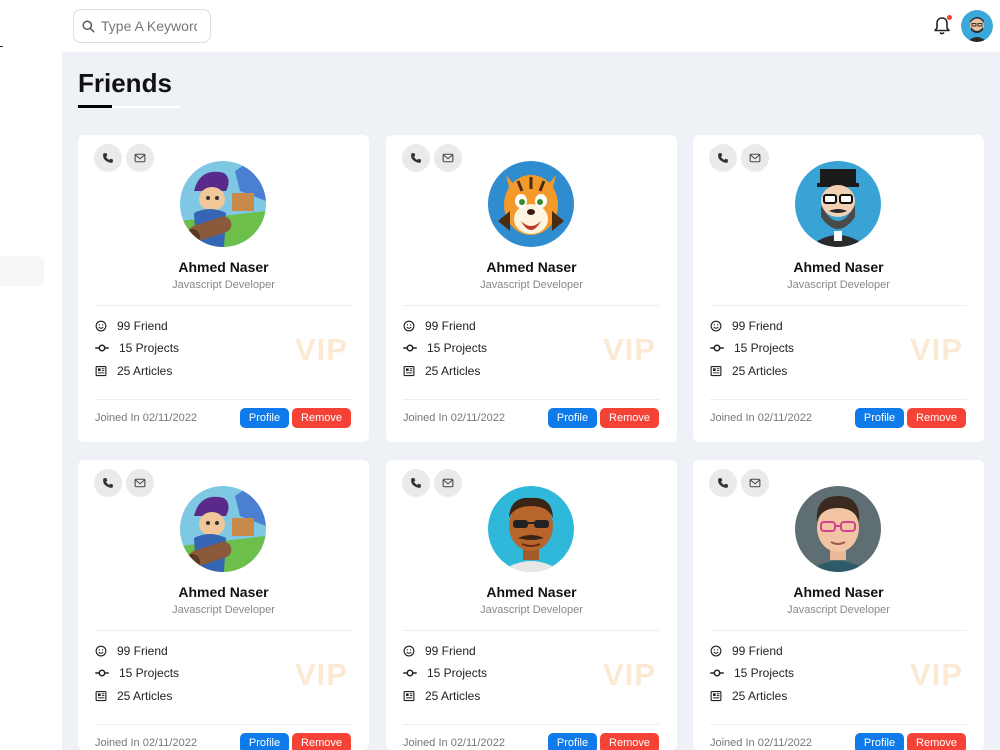 The width and height of the screenshot is (1000, 750). Describe the element at coordinates (949, 17) in the screenshot. I see `notification-dot` at that location.